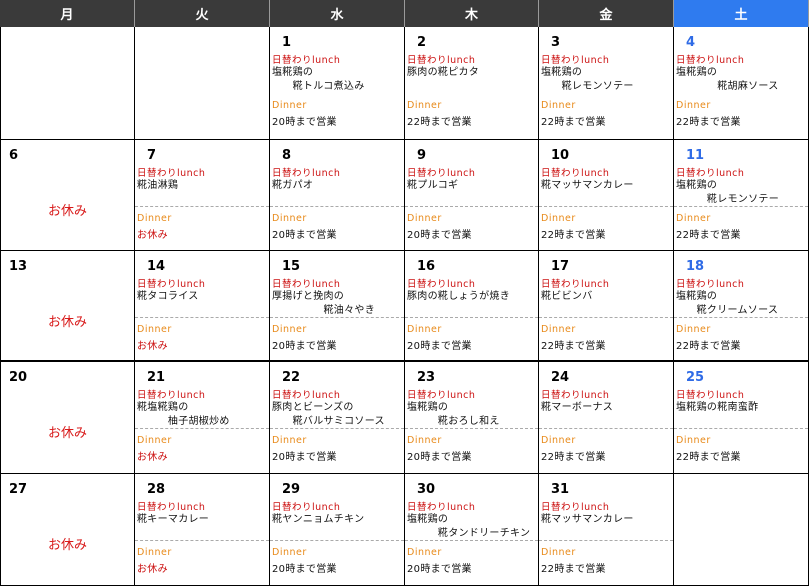 Image resolution: width=809 pixels, height=586 pixels. I want to click on day-cell: 25 日替わりlunch 塩糀鶏の糀南蛮酢 Dinner 22時まで営業, so click(741, 418).